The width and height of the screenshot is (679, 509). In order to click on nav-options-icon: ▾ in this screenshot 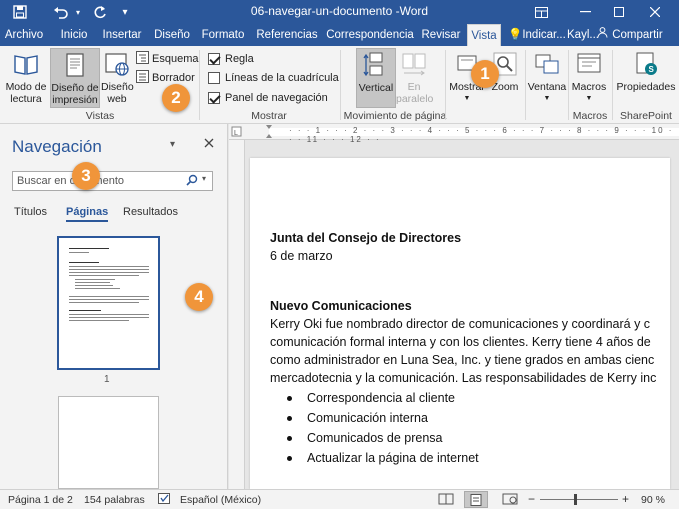, I will do `click(172, 144)`.